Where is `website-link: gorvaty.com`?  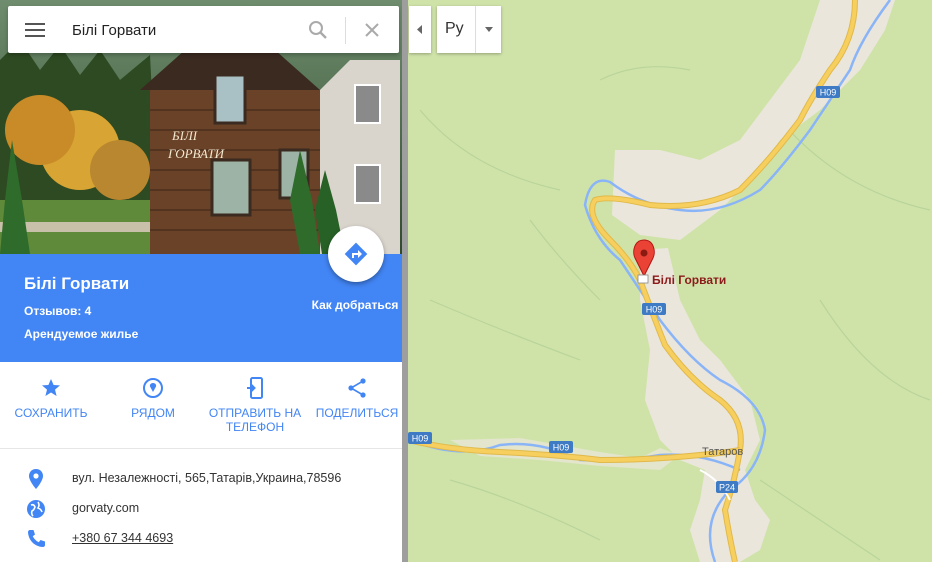
website-link: gorvaty.com is located at coordinates (105, 508).